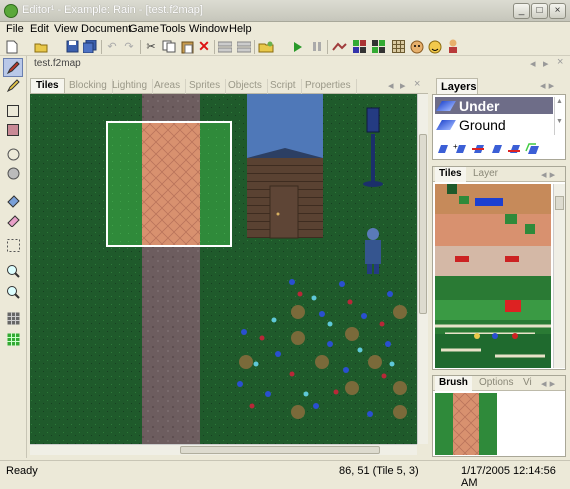 This screenshot has height=489, width=570. What do you see at coordinates (13, 173) in the screenshot?
I see `filled-ellipse-icon` at bounding box center [13, 173].